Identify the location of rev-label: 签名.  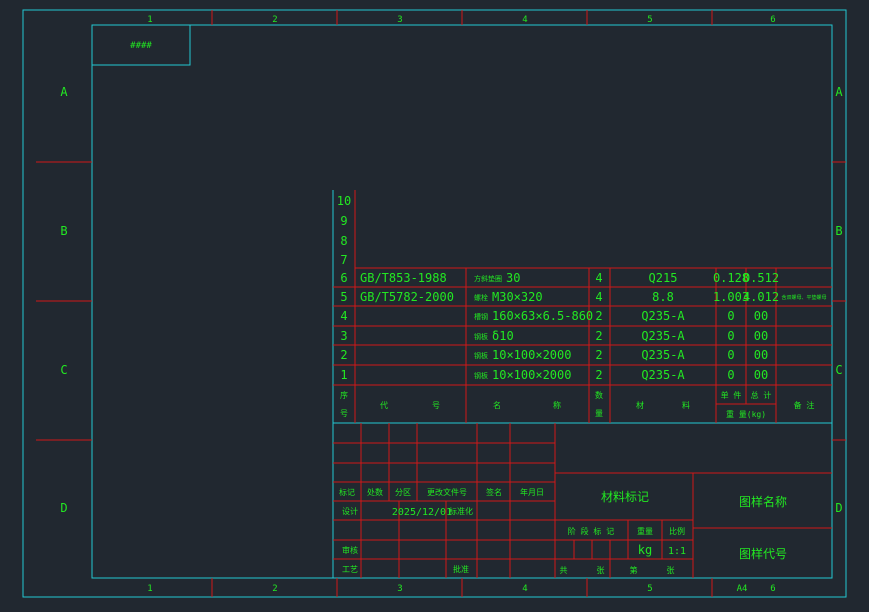
(494, 492).